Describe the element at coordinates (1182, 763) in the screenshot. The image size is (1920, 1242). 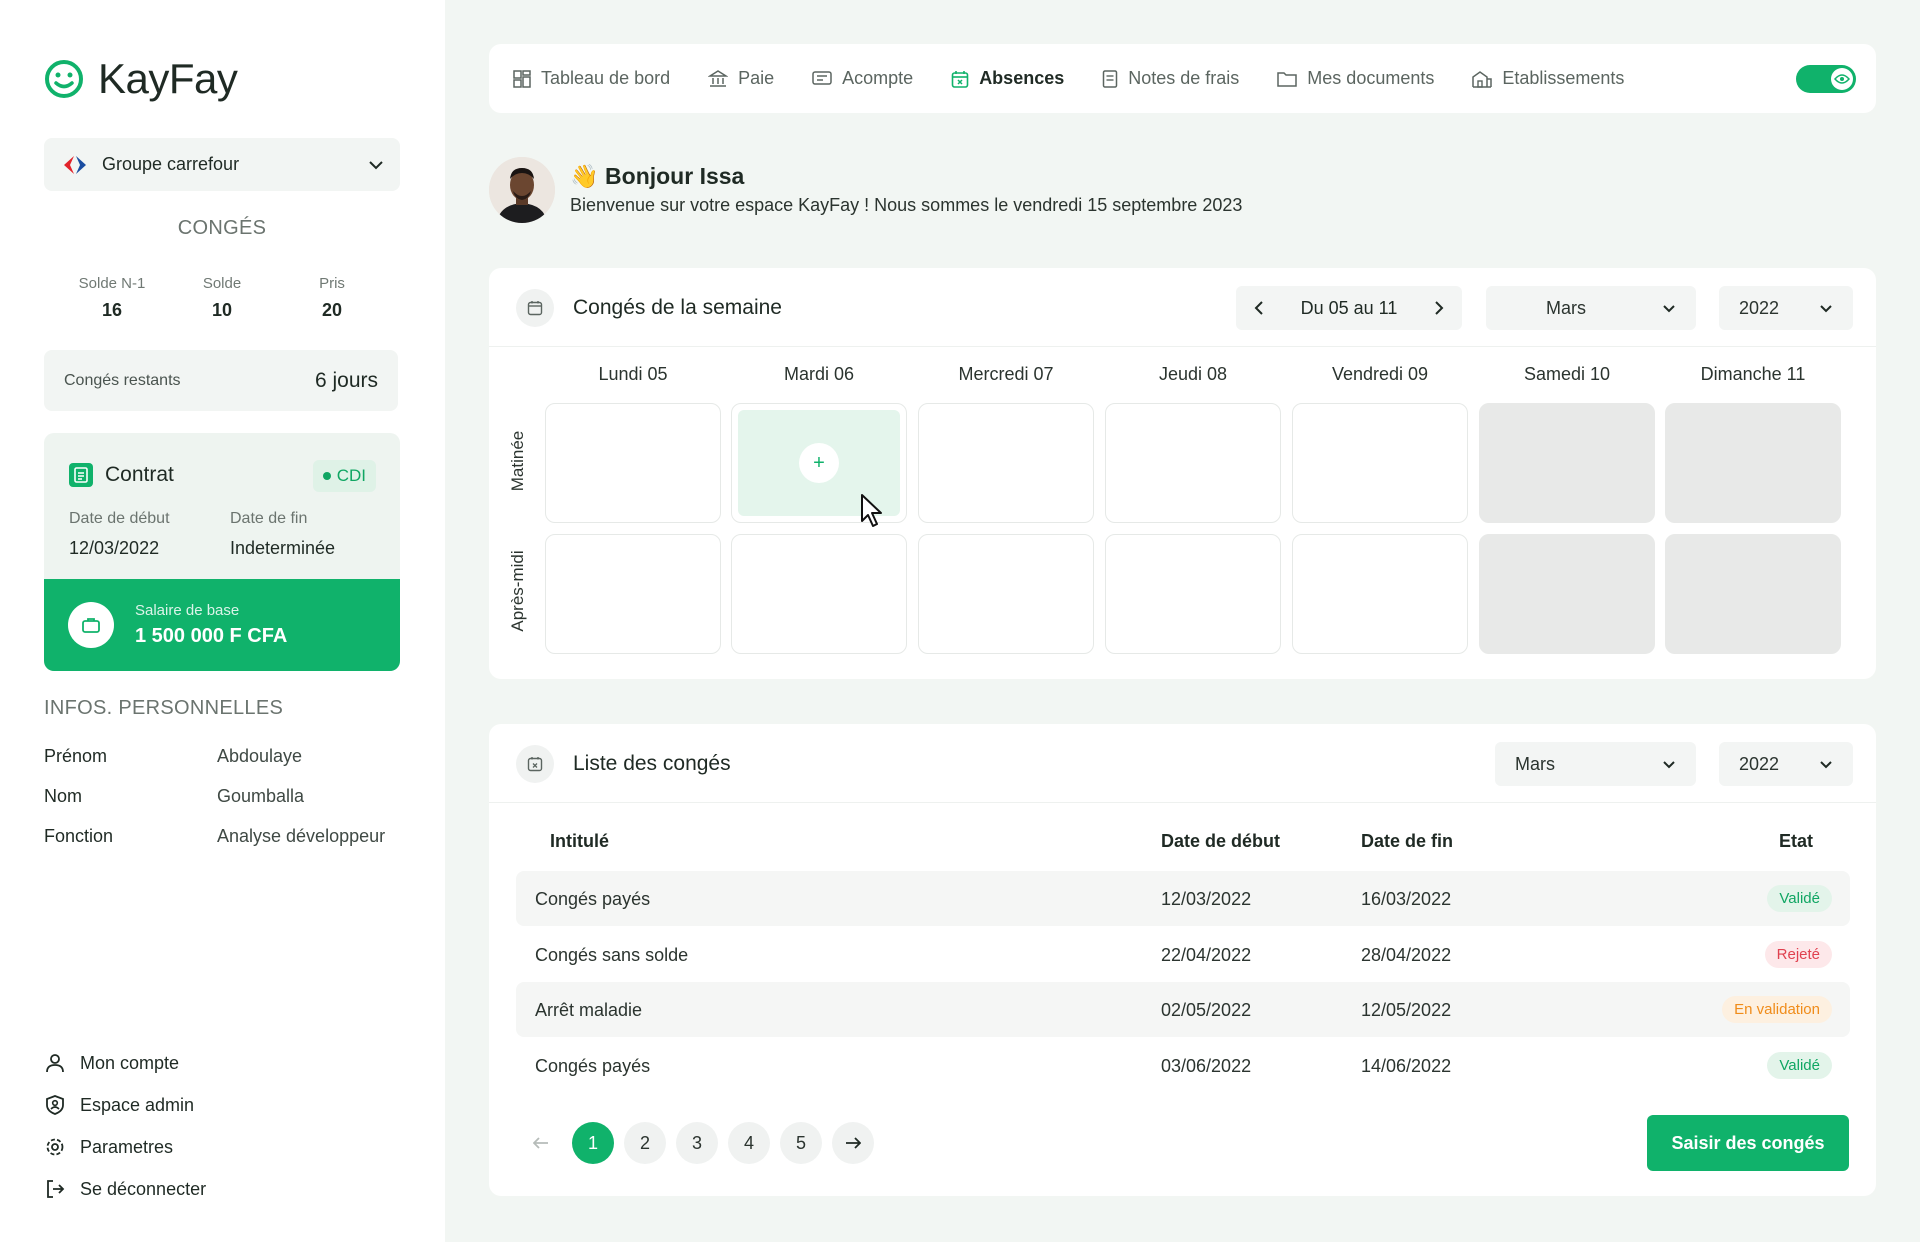
I see `list-card-header: Liste des congés Mars 2022` at that location.